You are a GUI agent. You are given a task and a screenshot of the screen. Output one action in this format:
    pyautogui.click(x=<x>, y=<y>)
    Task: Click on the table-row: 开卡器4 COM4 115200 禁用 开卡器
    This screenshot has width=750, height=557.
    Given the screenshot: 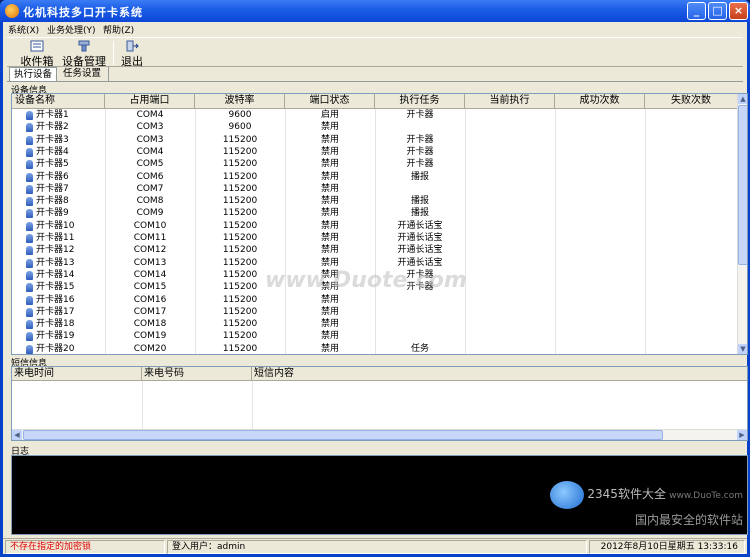 What is the action you would take?
    pyautogui.click(x=375, y=152)
    